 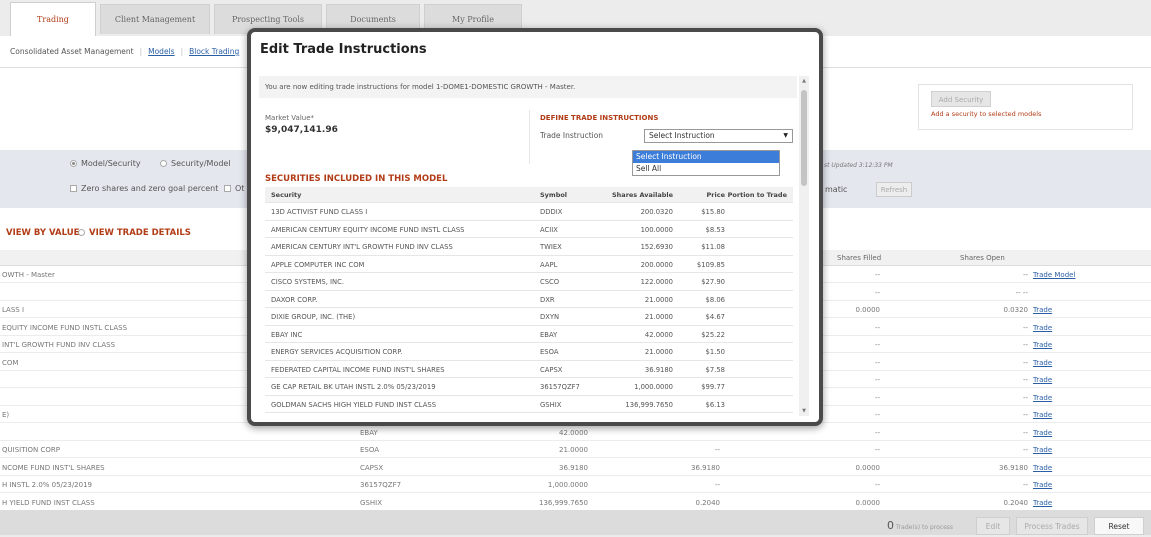 What do you see at coordinates (656, 229) in the screenshot?
I see `cell-shares-available: 100.0000` at bounding box center [656, 229].